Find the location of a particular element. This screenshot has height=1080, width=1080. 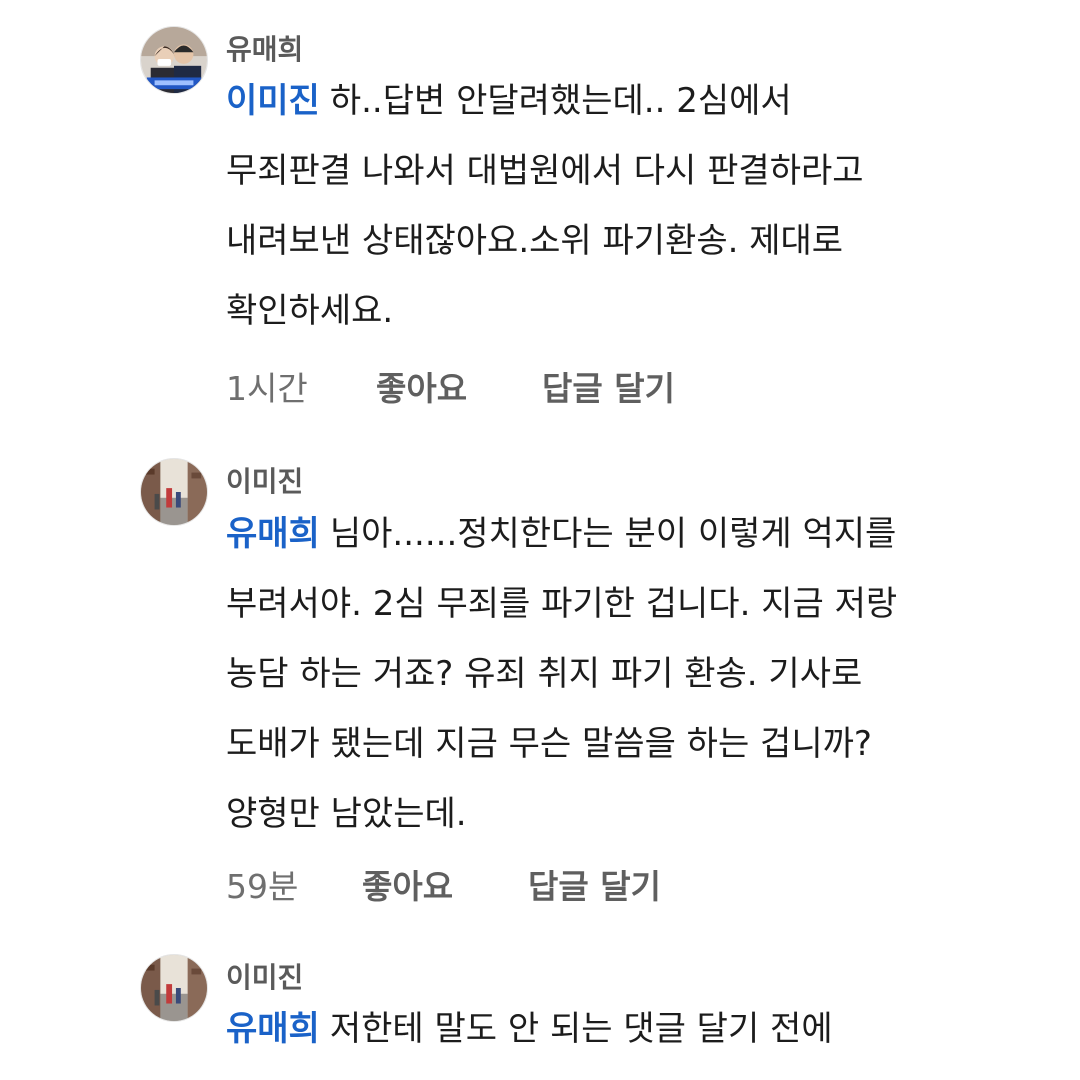

comment-line-2: 부려서야. 2심 무죄를 파기한 겁니다. 지금 저랑 is located at coordinates (562, 604).